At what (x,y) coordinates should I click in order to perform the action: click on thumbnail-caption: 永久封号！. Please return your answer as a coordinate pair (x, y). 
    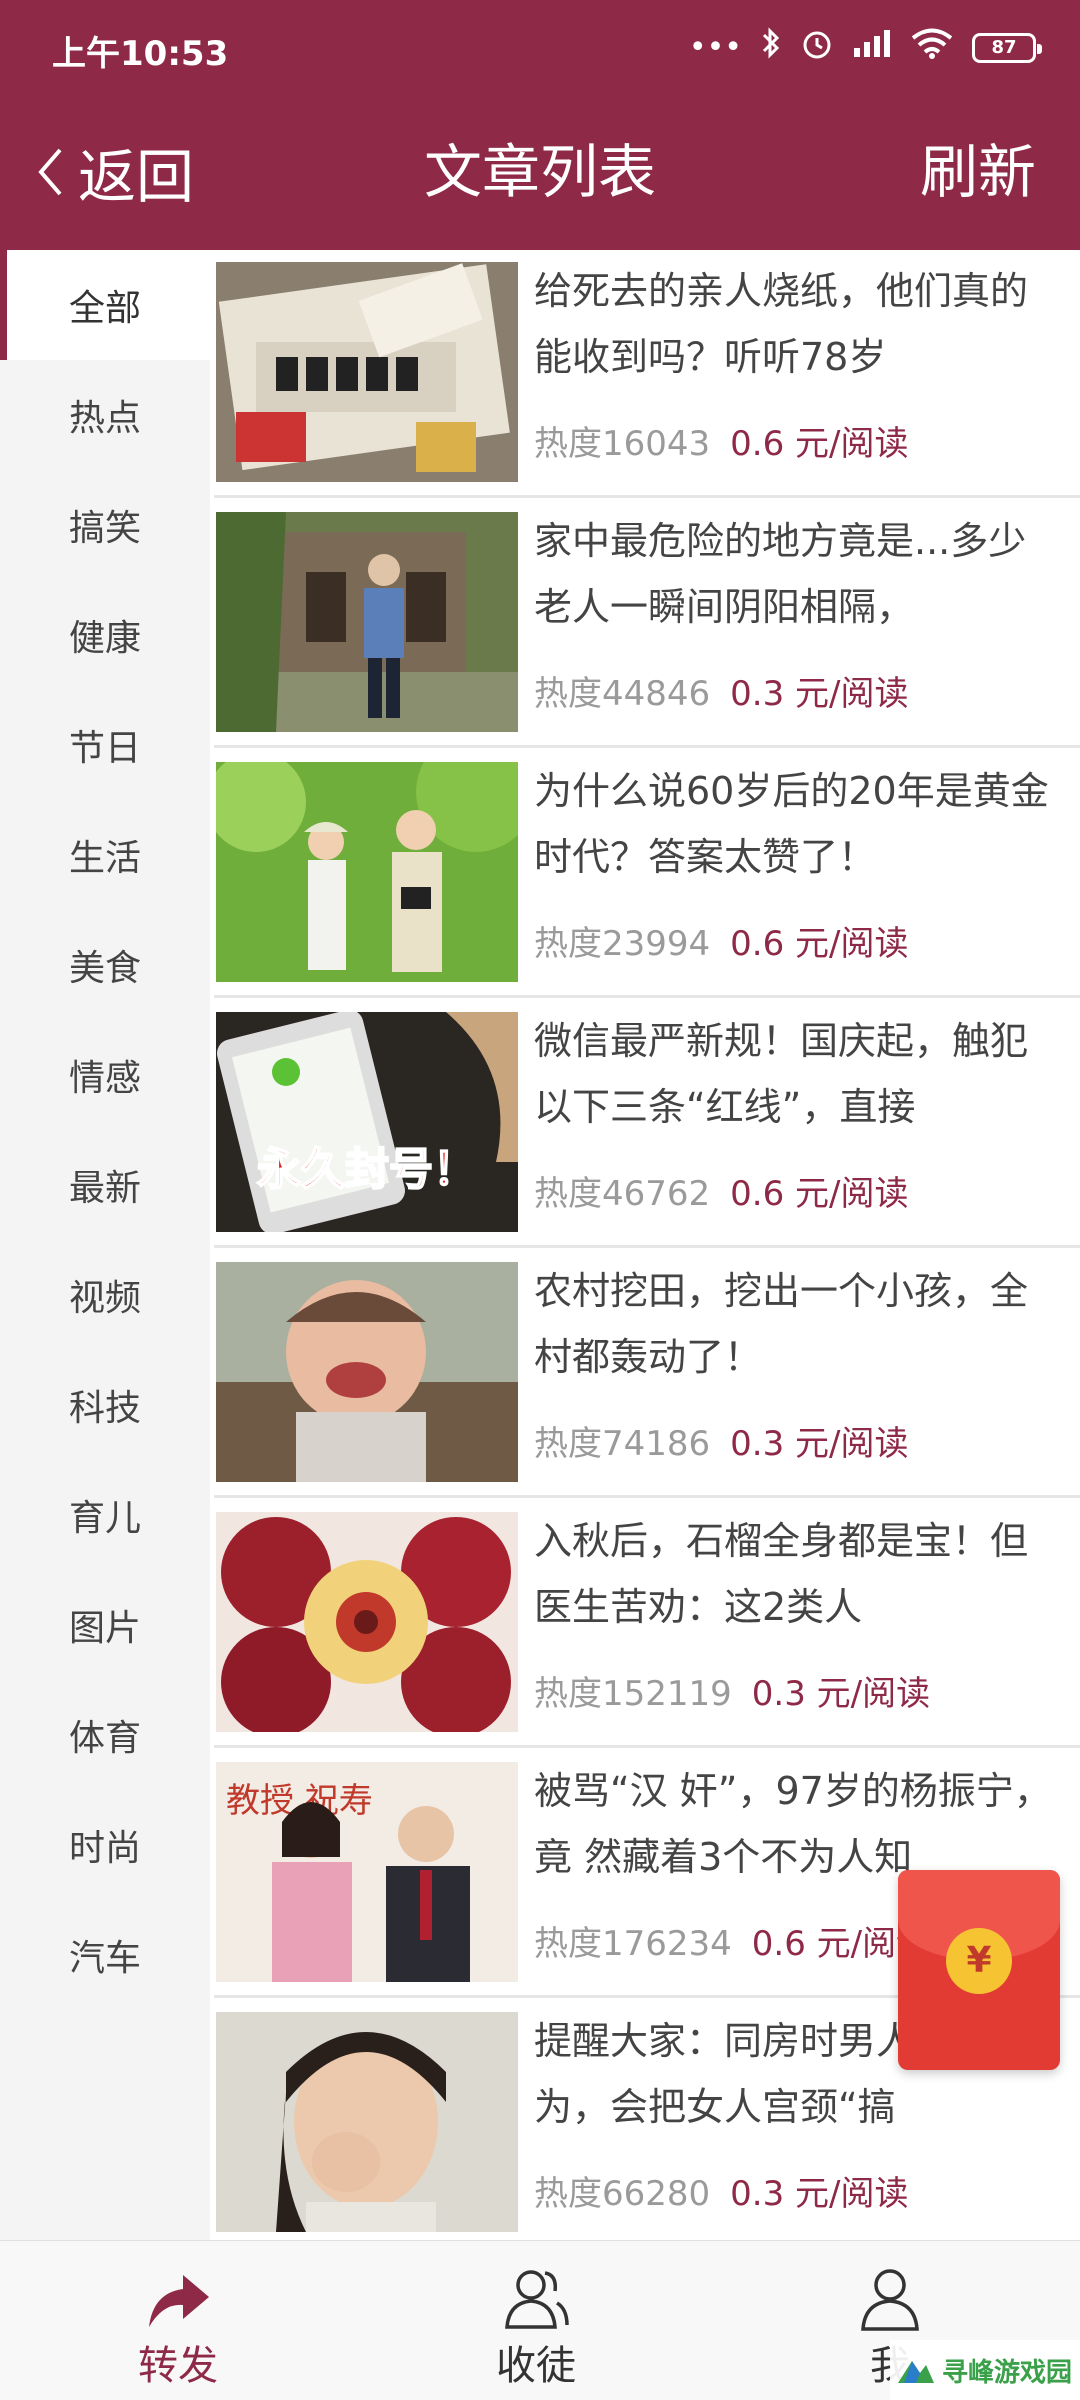
    Looking at the image, I should click on (367, 1169).